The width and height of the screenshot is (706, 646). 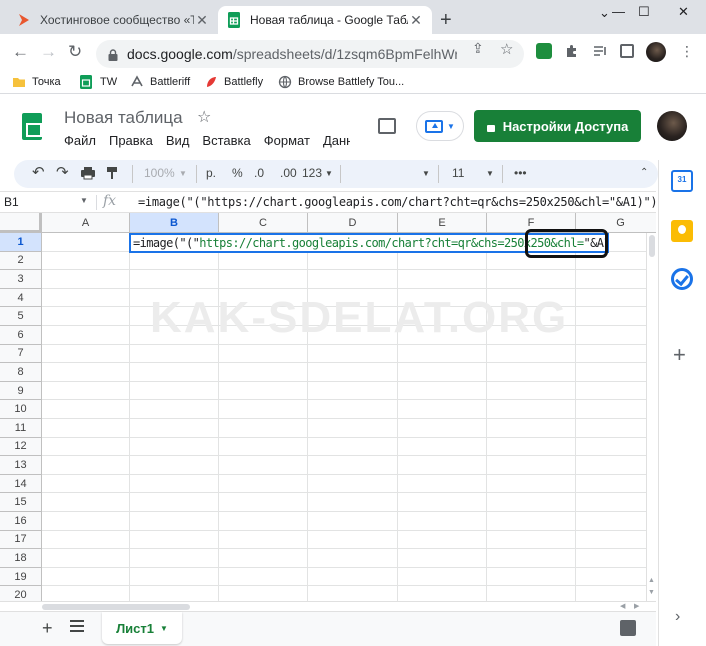 I want to click on document-title: Новая таблица, so click(x=123, y=118).